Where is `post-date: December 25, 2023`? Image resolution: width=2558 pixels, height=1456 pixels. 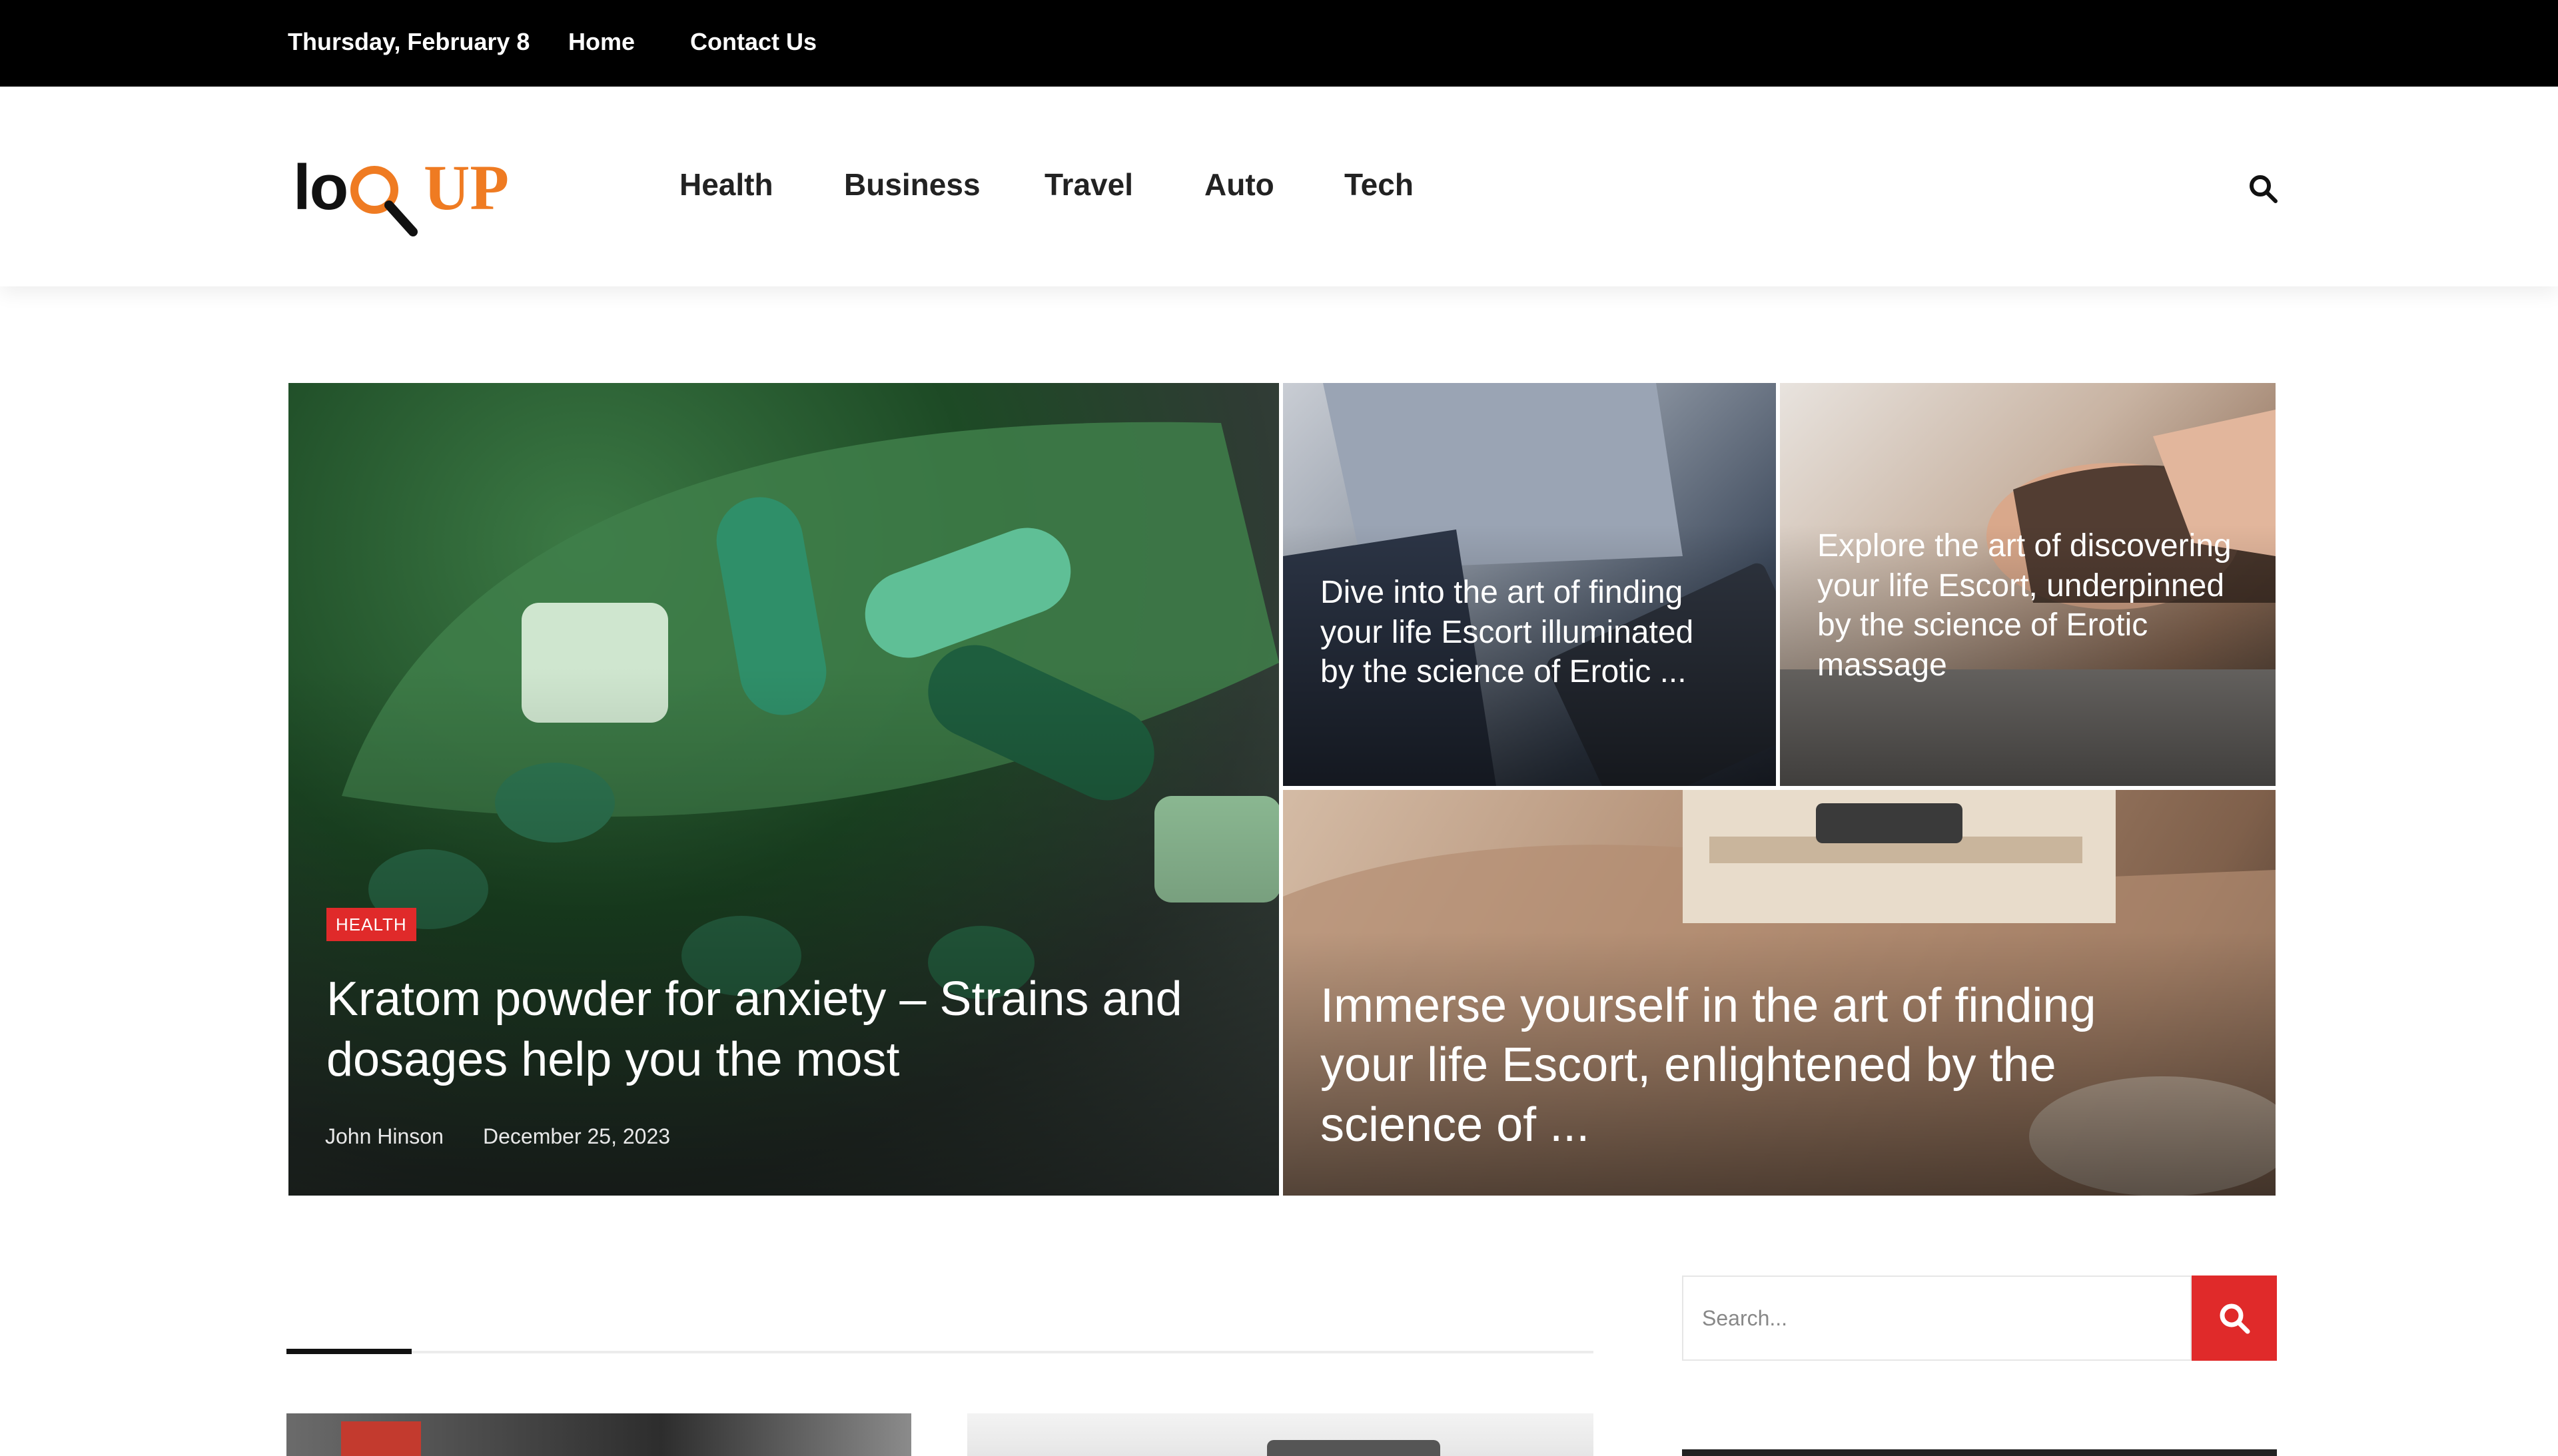
post-date: December 25, 2023 is located at coordinates (577, 1136).